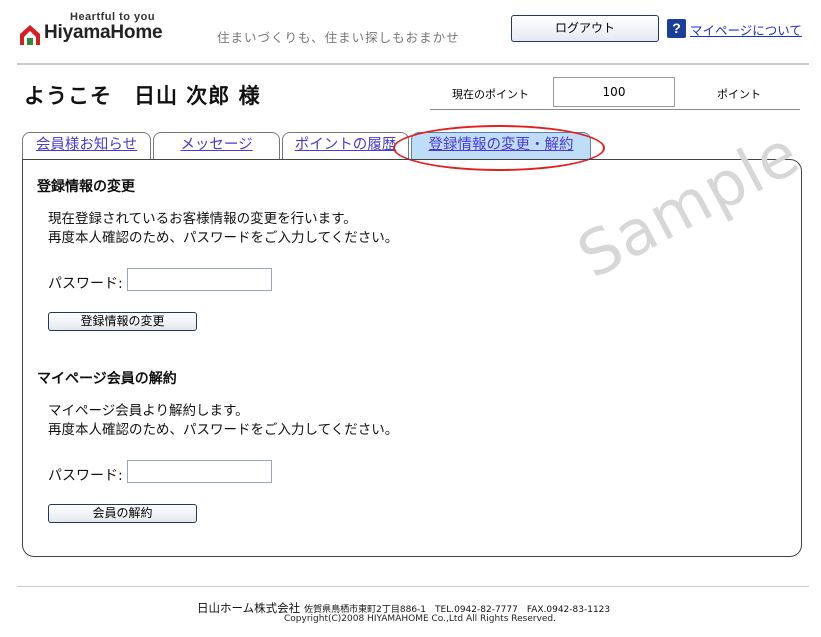 This screenshot has height=637, width=821. I want to click on mypage-help-link: マイページについて, so click(746, 29).